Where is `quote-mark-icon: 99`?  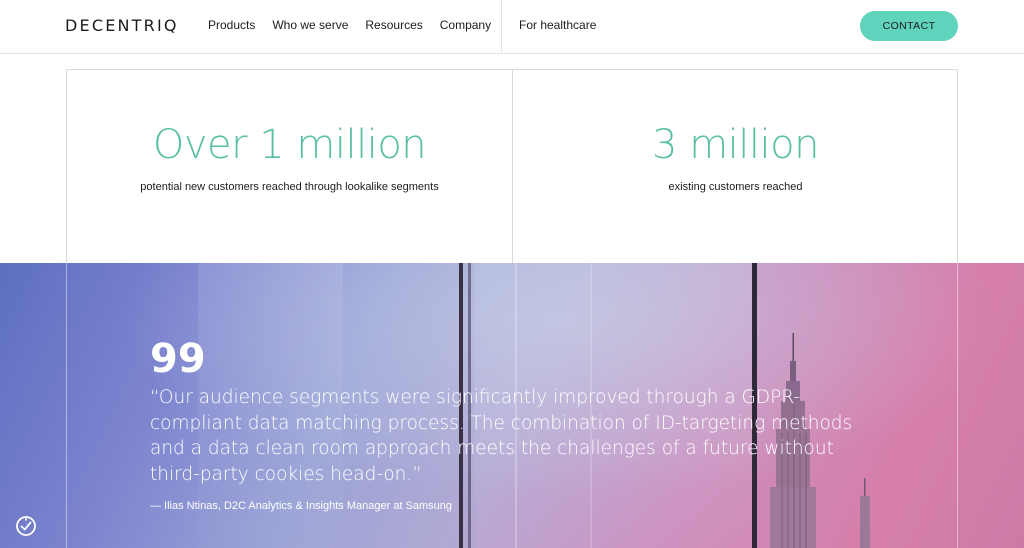
quote-mark-icon: 99 is located at coordinates (178, 359).